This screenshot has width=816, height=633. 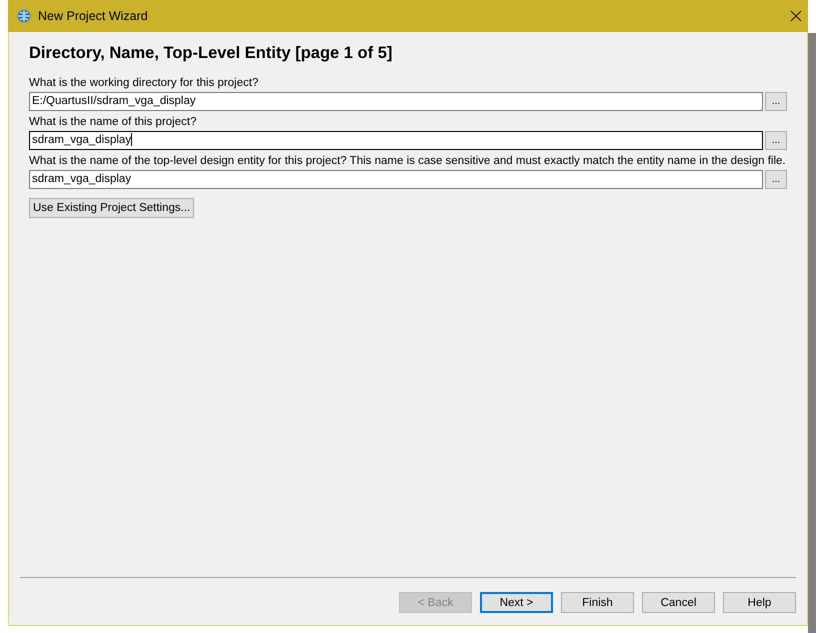 I want to click on field-label: What is the name of this project?, so click(x=113, y=122).